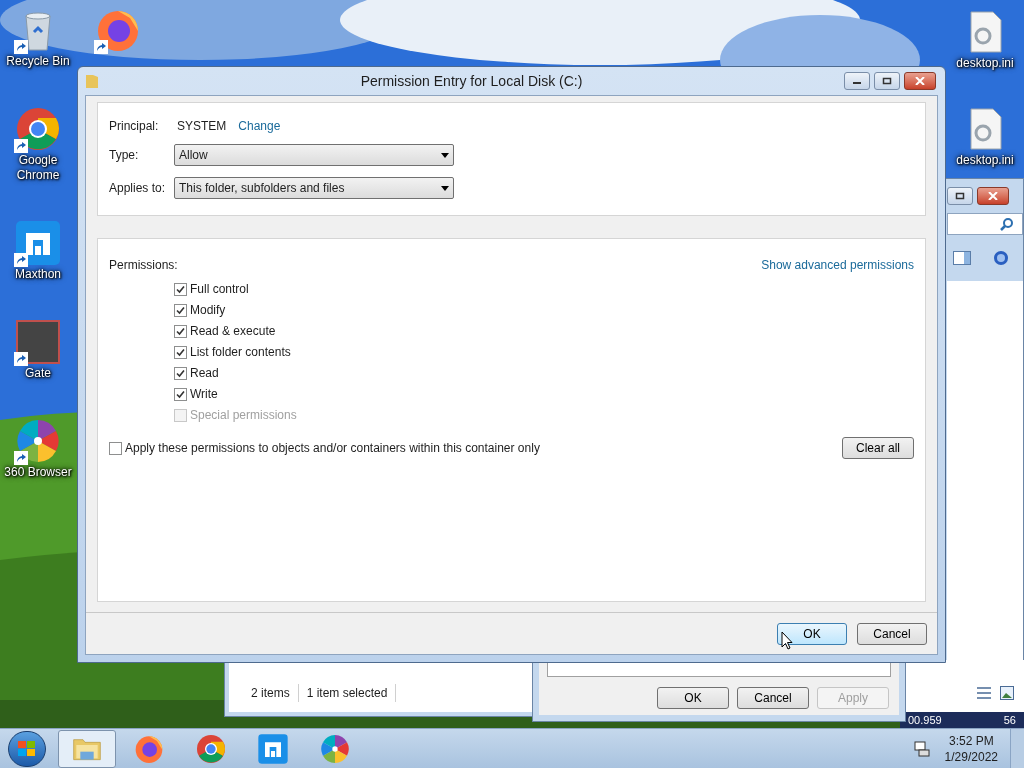  What do you see at coordinates (962, 258) in the screenshot?
I see `panes-icon` at bounding box center [962, 258].